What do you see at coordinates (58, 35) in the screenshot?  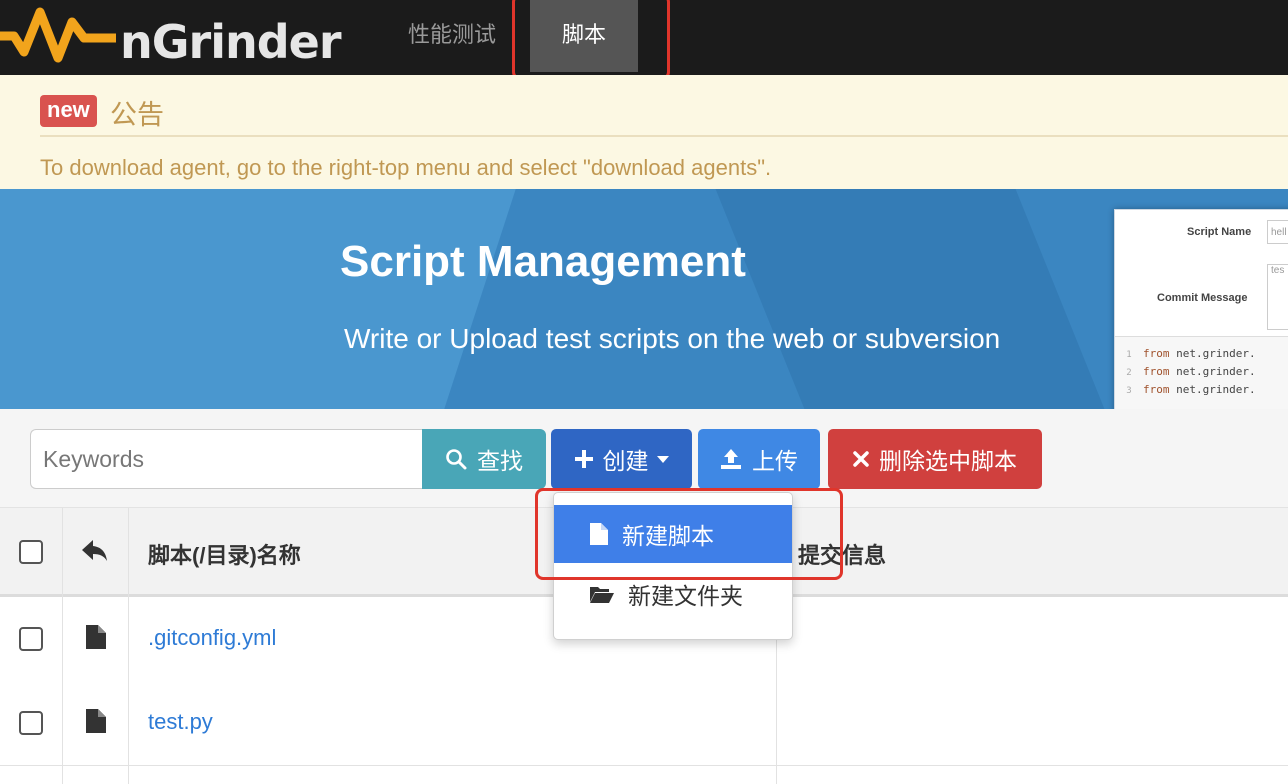 I see `pulse-logo-icon` at bounding box center [58, 35].